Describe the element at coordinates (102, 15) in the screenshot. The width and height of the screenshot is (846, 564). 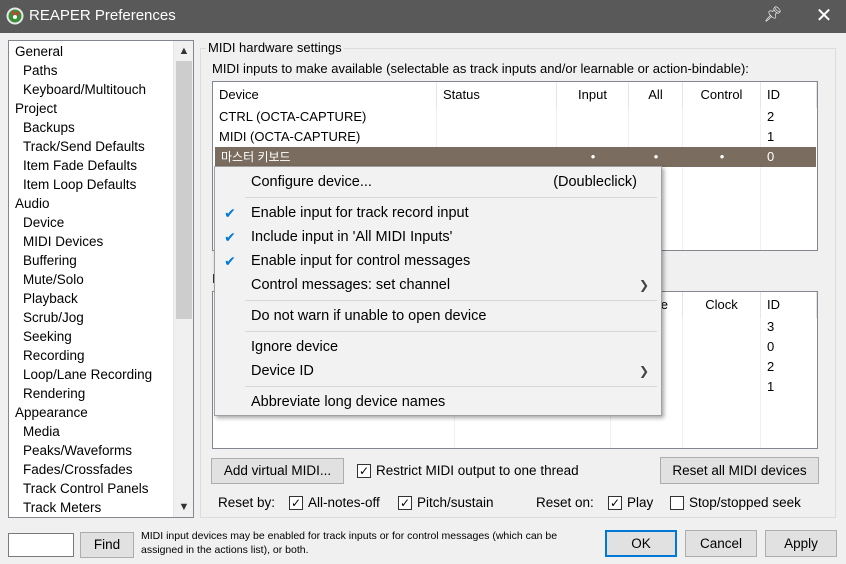
I see `window-title: REAPER Preferences` at that location.